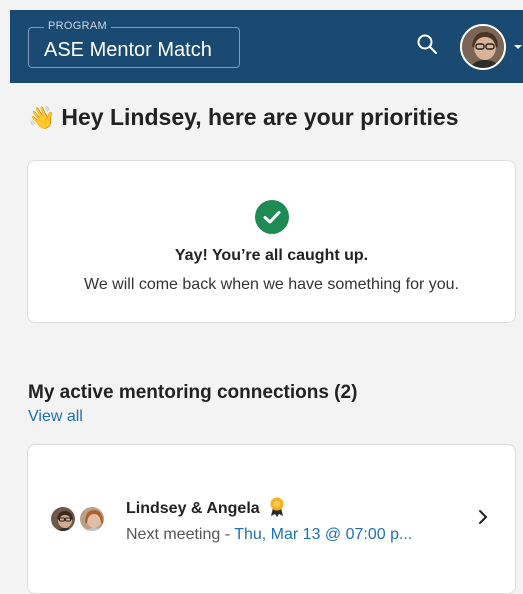 This screenshot has height=594, width=523. Describe the element at coordinates (266, 46) in the screenshot. I see `top-app-bar: PROGRAM ASE Mentor Match` at that location.